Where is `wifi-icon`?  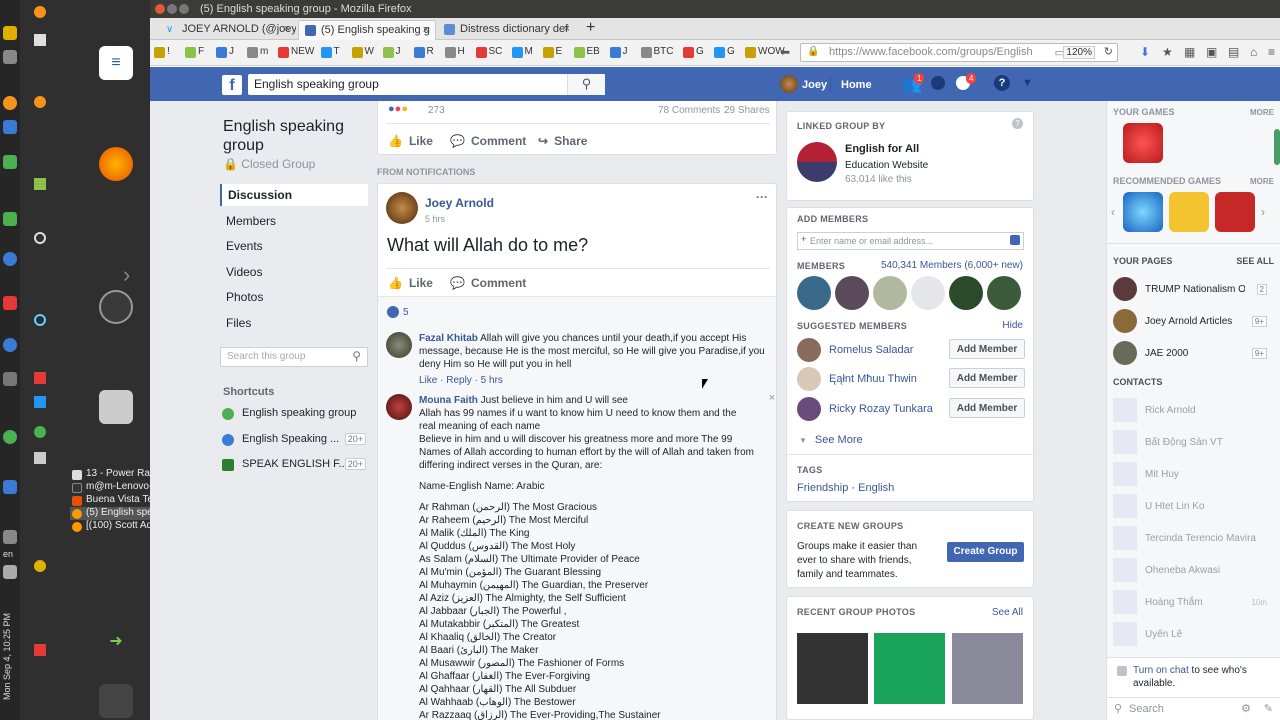
wifi-icon is located at coordinates (10, 537).